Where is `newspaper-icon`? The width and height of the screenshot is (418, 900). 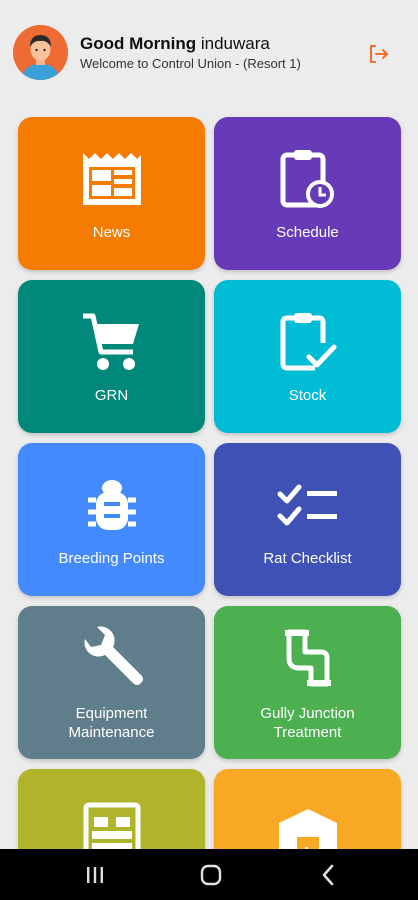
newspaper-icon is located at coordinates (111, 179).